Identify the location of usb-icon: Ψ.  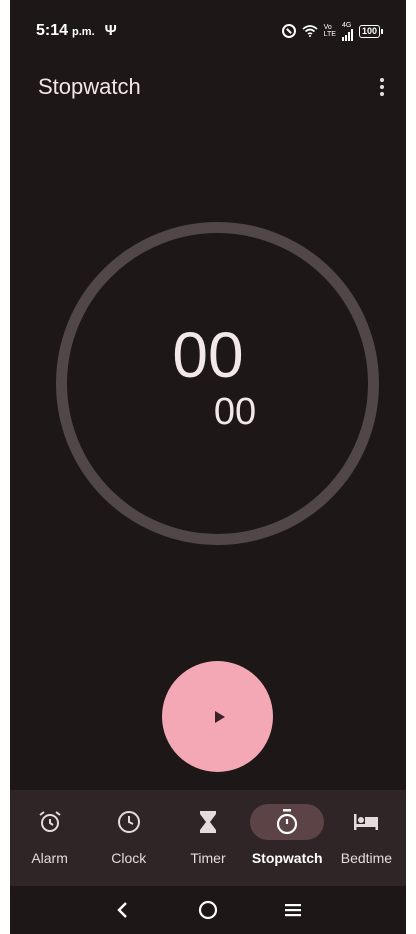
(110, 30).